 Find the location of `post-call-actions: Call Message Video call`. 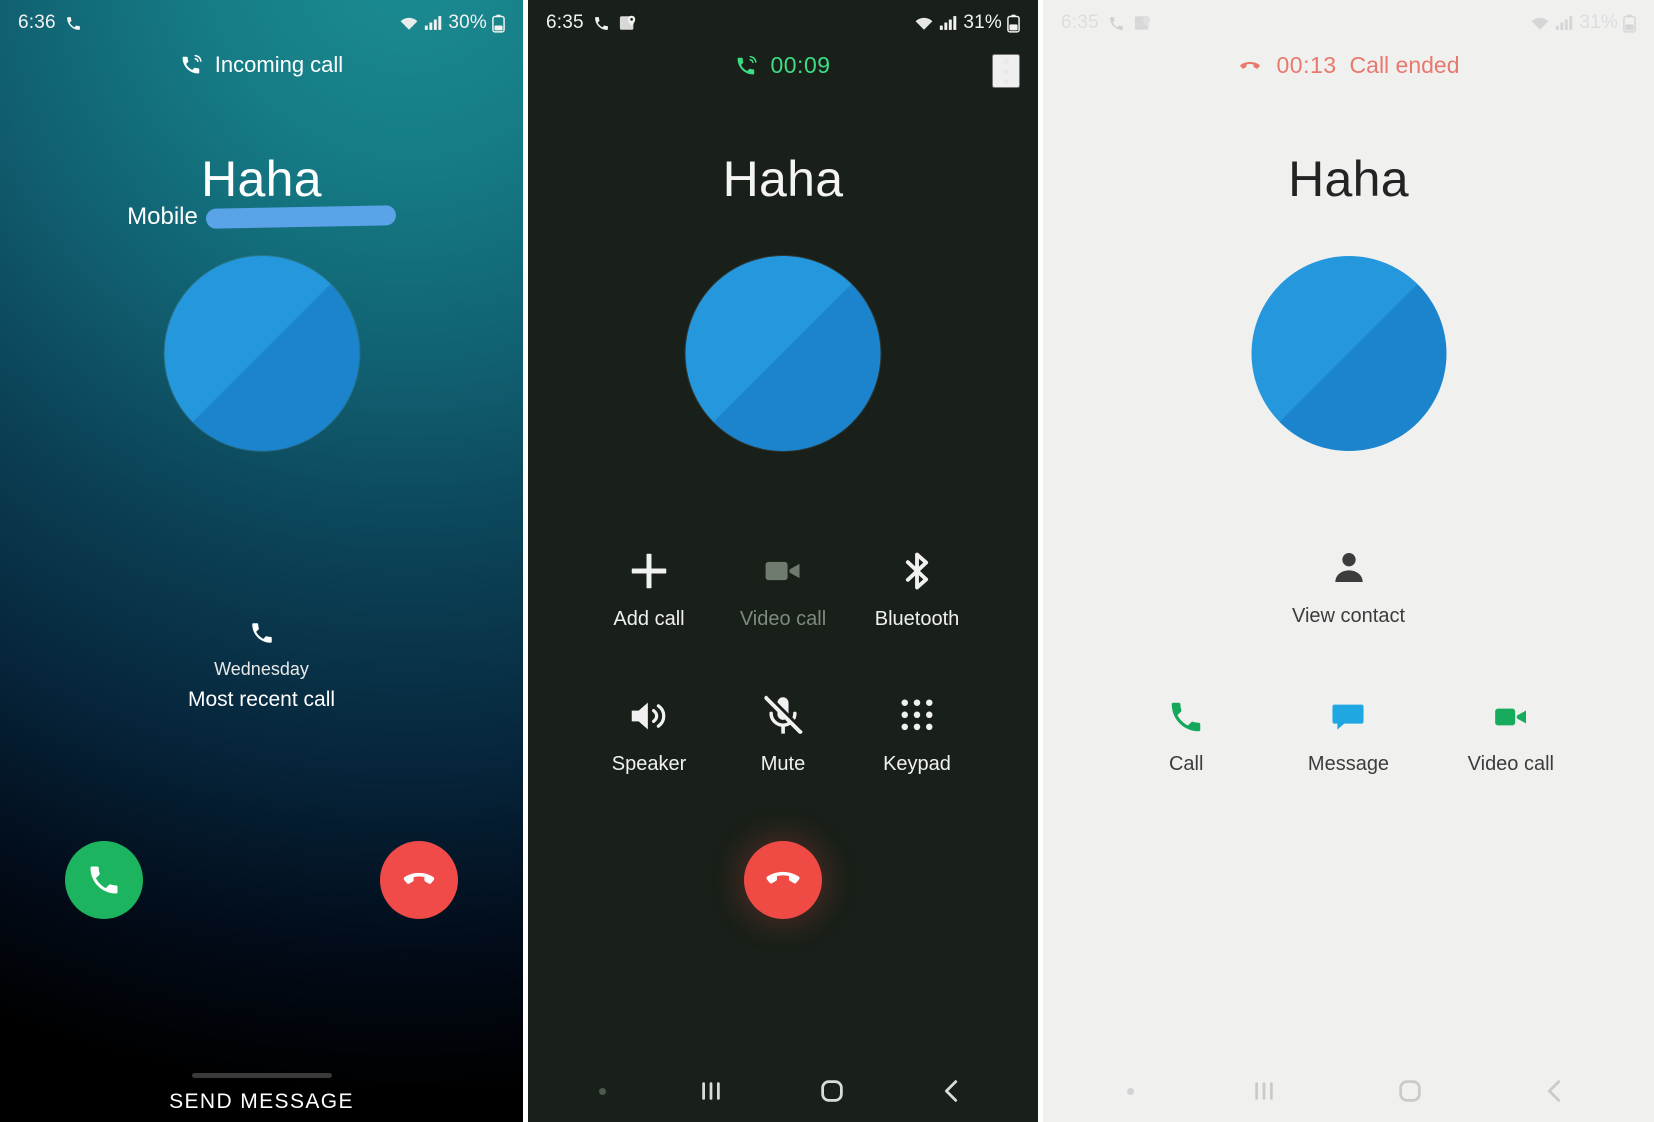

post-call-actions: Call Message Video call is located at coordinates (1348, 735).